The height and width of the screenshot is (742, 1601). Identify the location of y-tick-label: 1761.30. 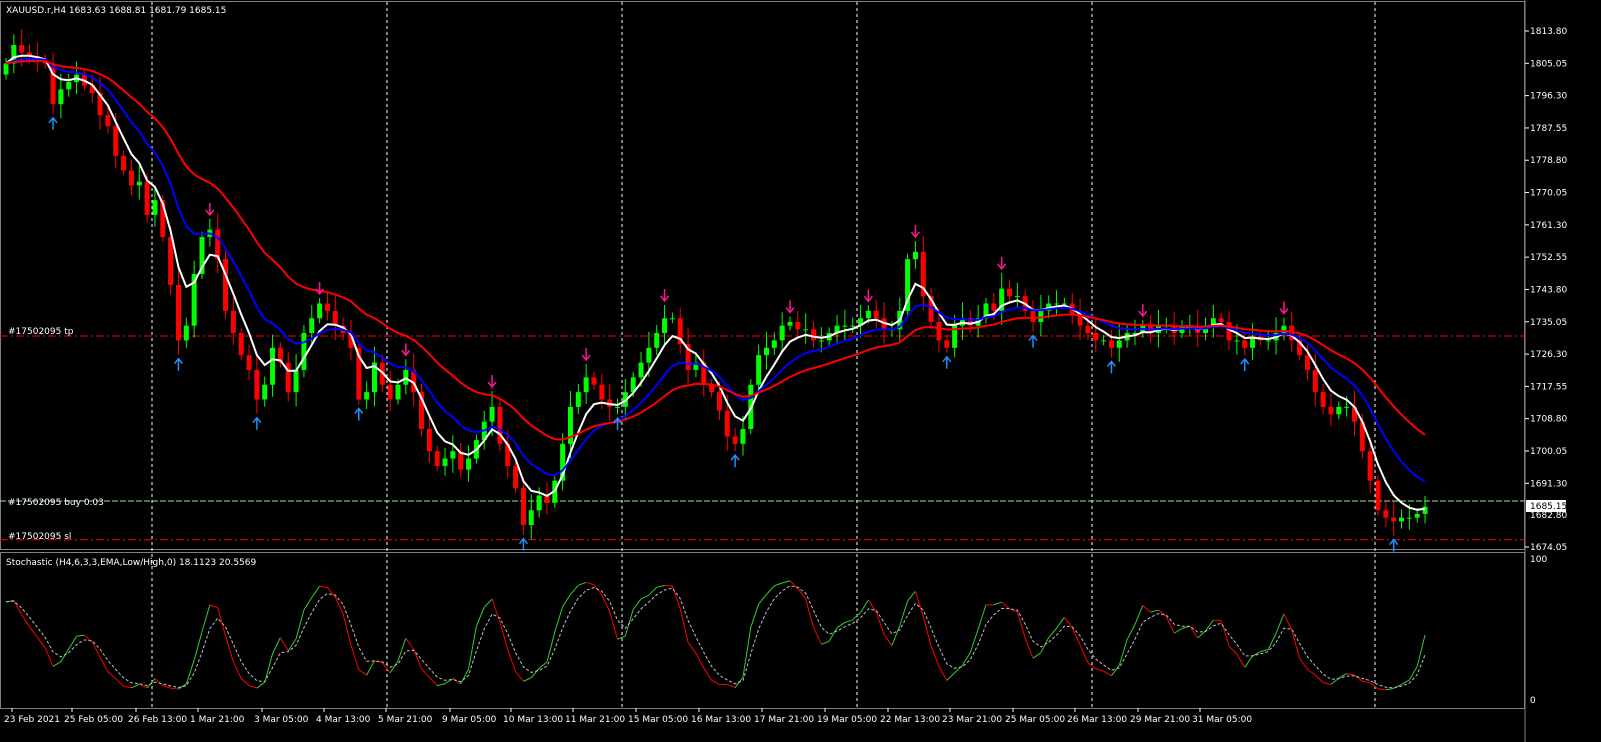
(1548, 226).